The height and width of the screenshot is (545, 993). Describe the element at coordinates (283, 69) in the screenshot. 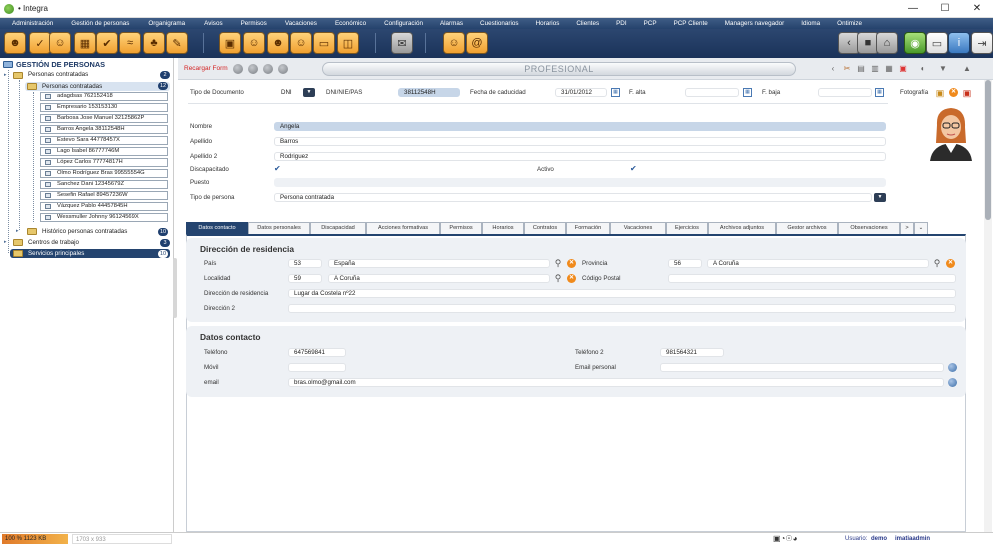

I see `nav-last-icon` at that location.